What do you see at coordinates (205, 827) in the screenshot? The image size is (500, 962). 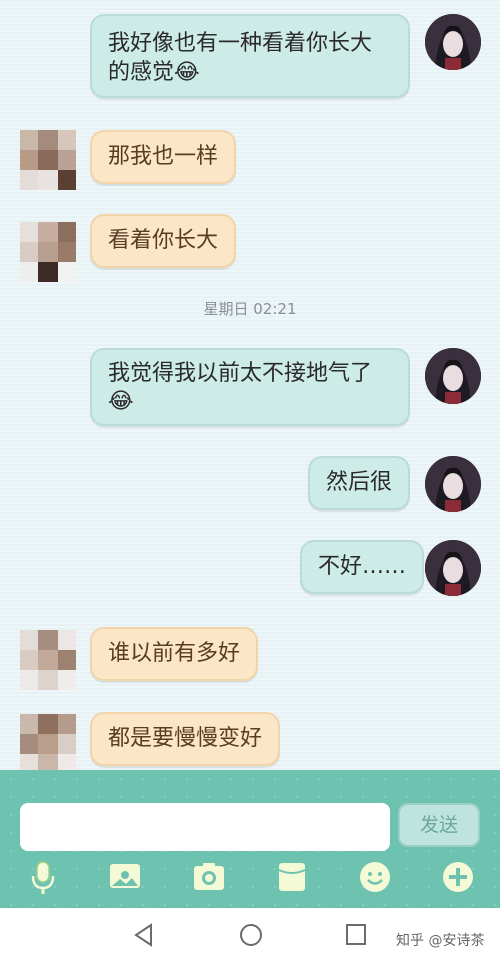 I see `message-input` at bounding box center [205, 827].